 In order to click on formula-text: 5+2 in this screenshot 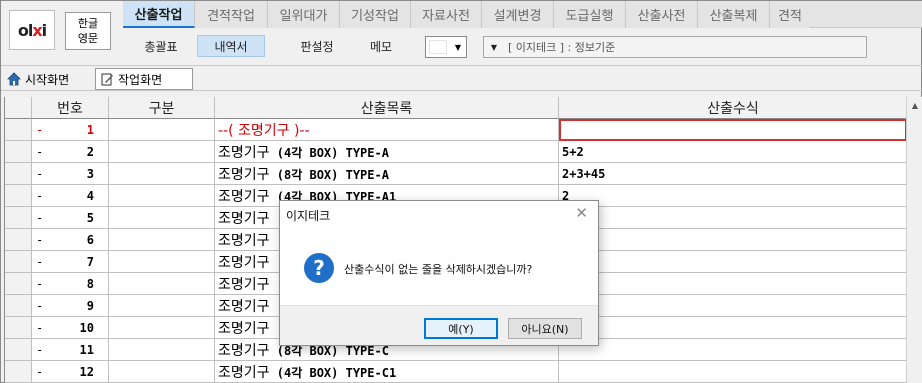, I will do `click(573, 151)`.